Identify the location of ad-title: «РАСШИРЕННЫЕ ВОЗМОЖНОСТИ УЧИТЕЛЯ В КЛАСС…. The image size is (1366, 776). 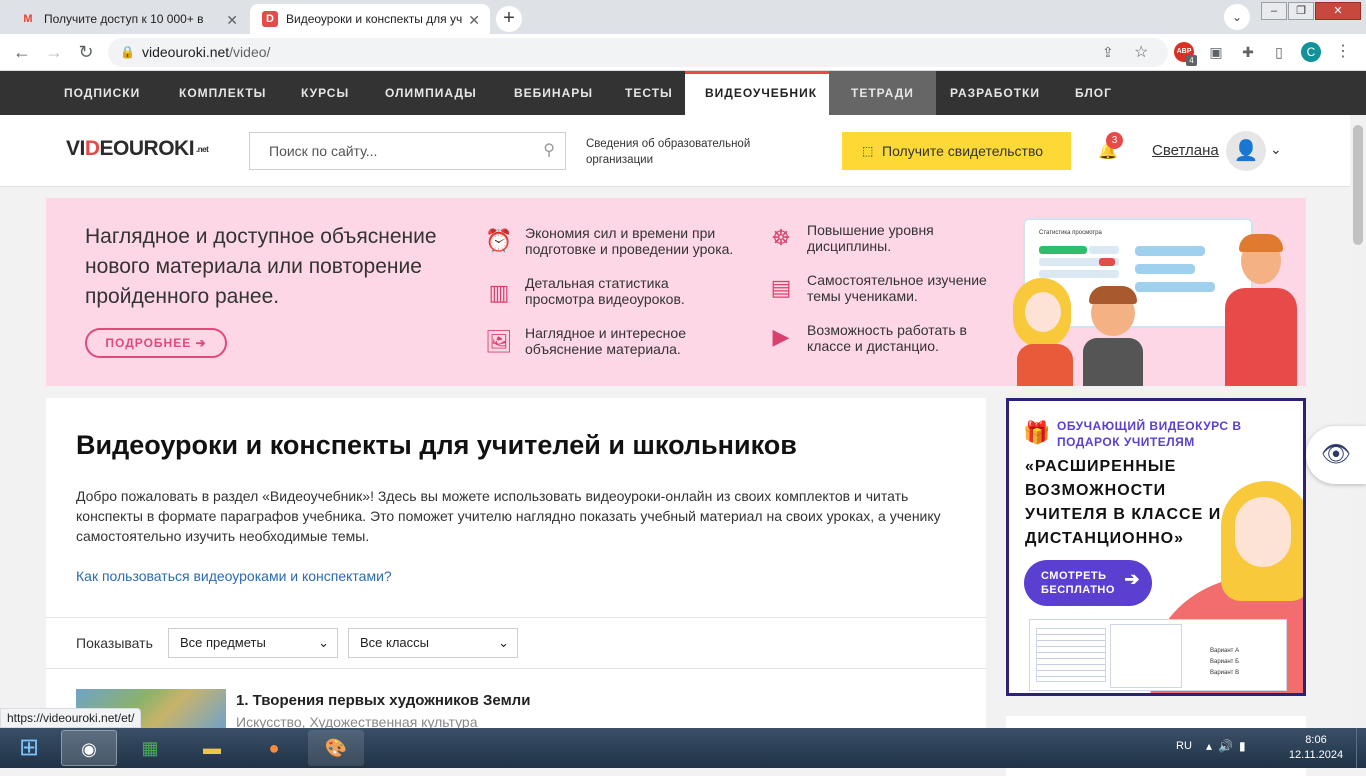
(1123, 502).